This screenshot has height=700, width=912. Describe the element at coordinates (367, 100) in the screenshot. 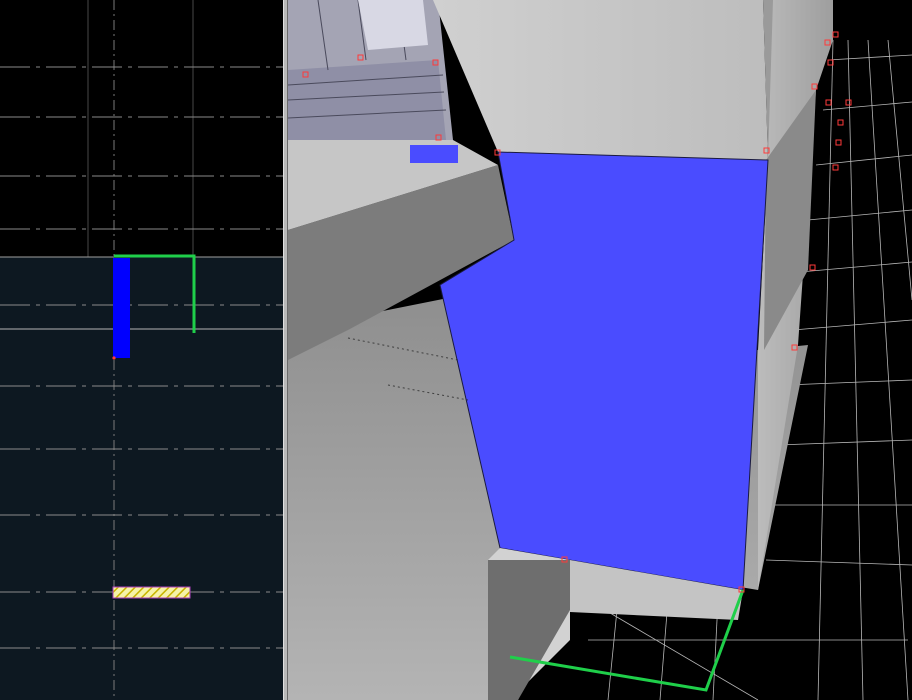

I see `distant-roof` at that location.